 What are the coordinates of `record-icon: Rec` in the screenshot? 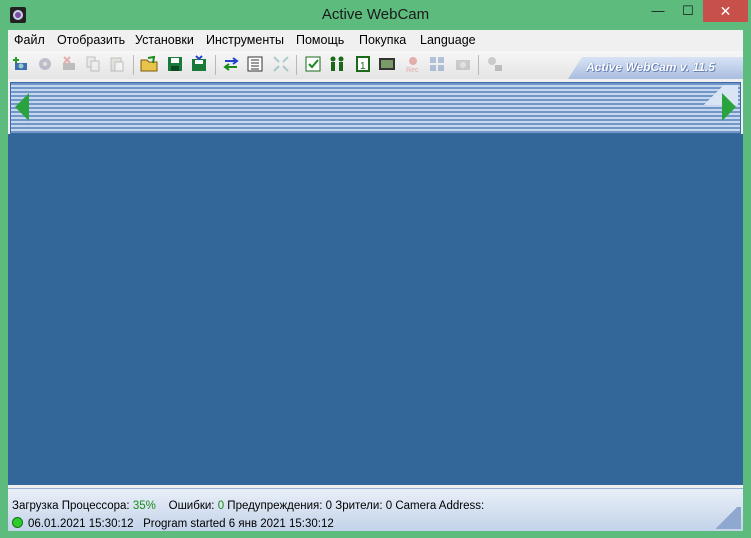 It's located at (413, 64).